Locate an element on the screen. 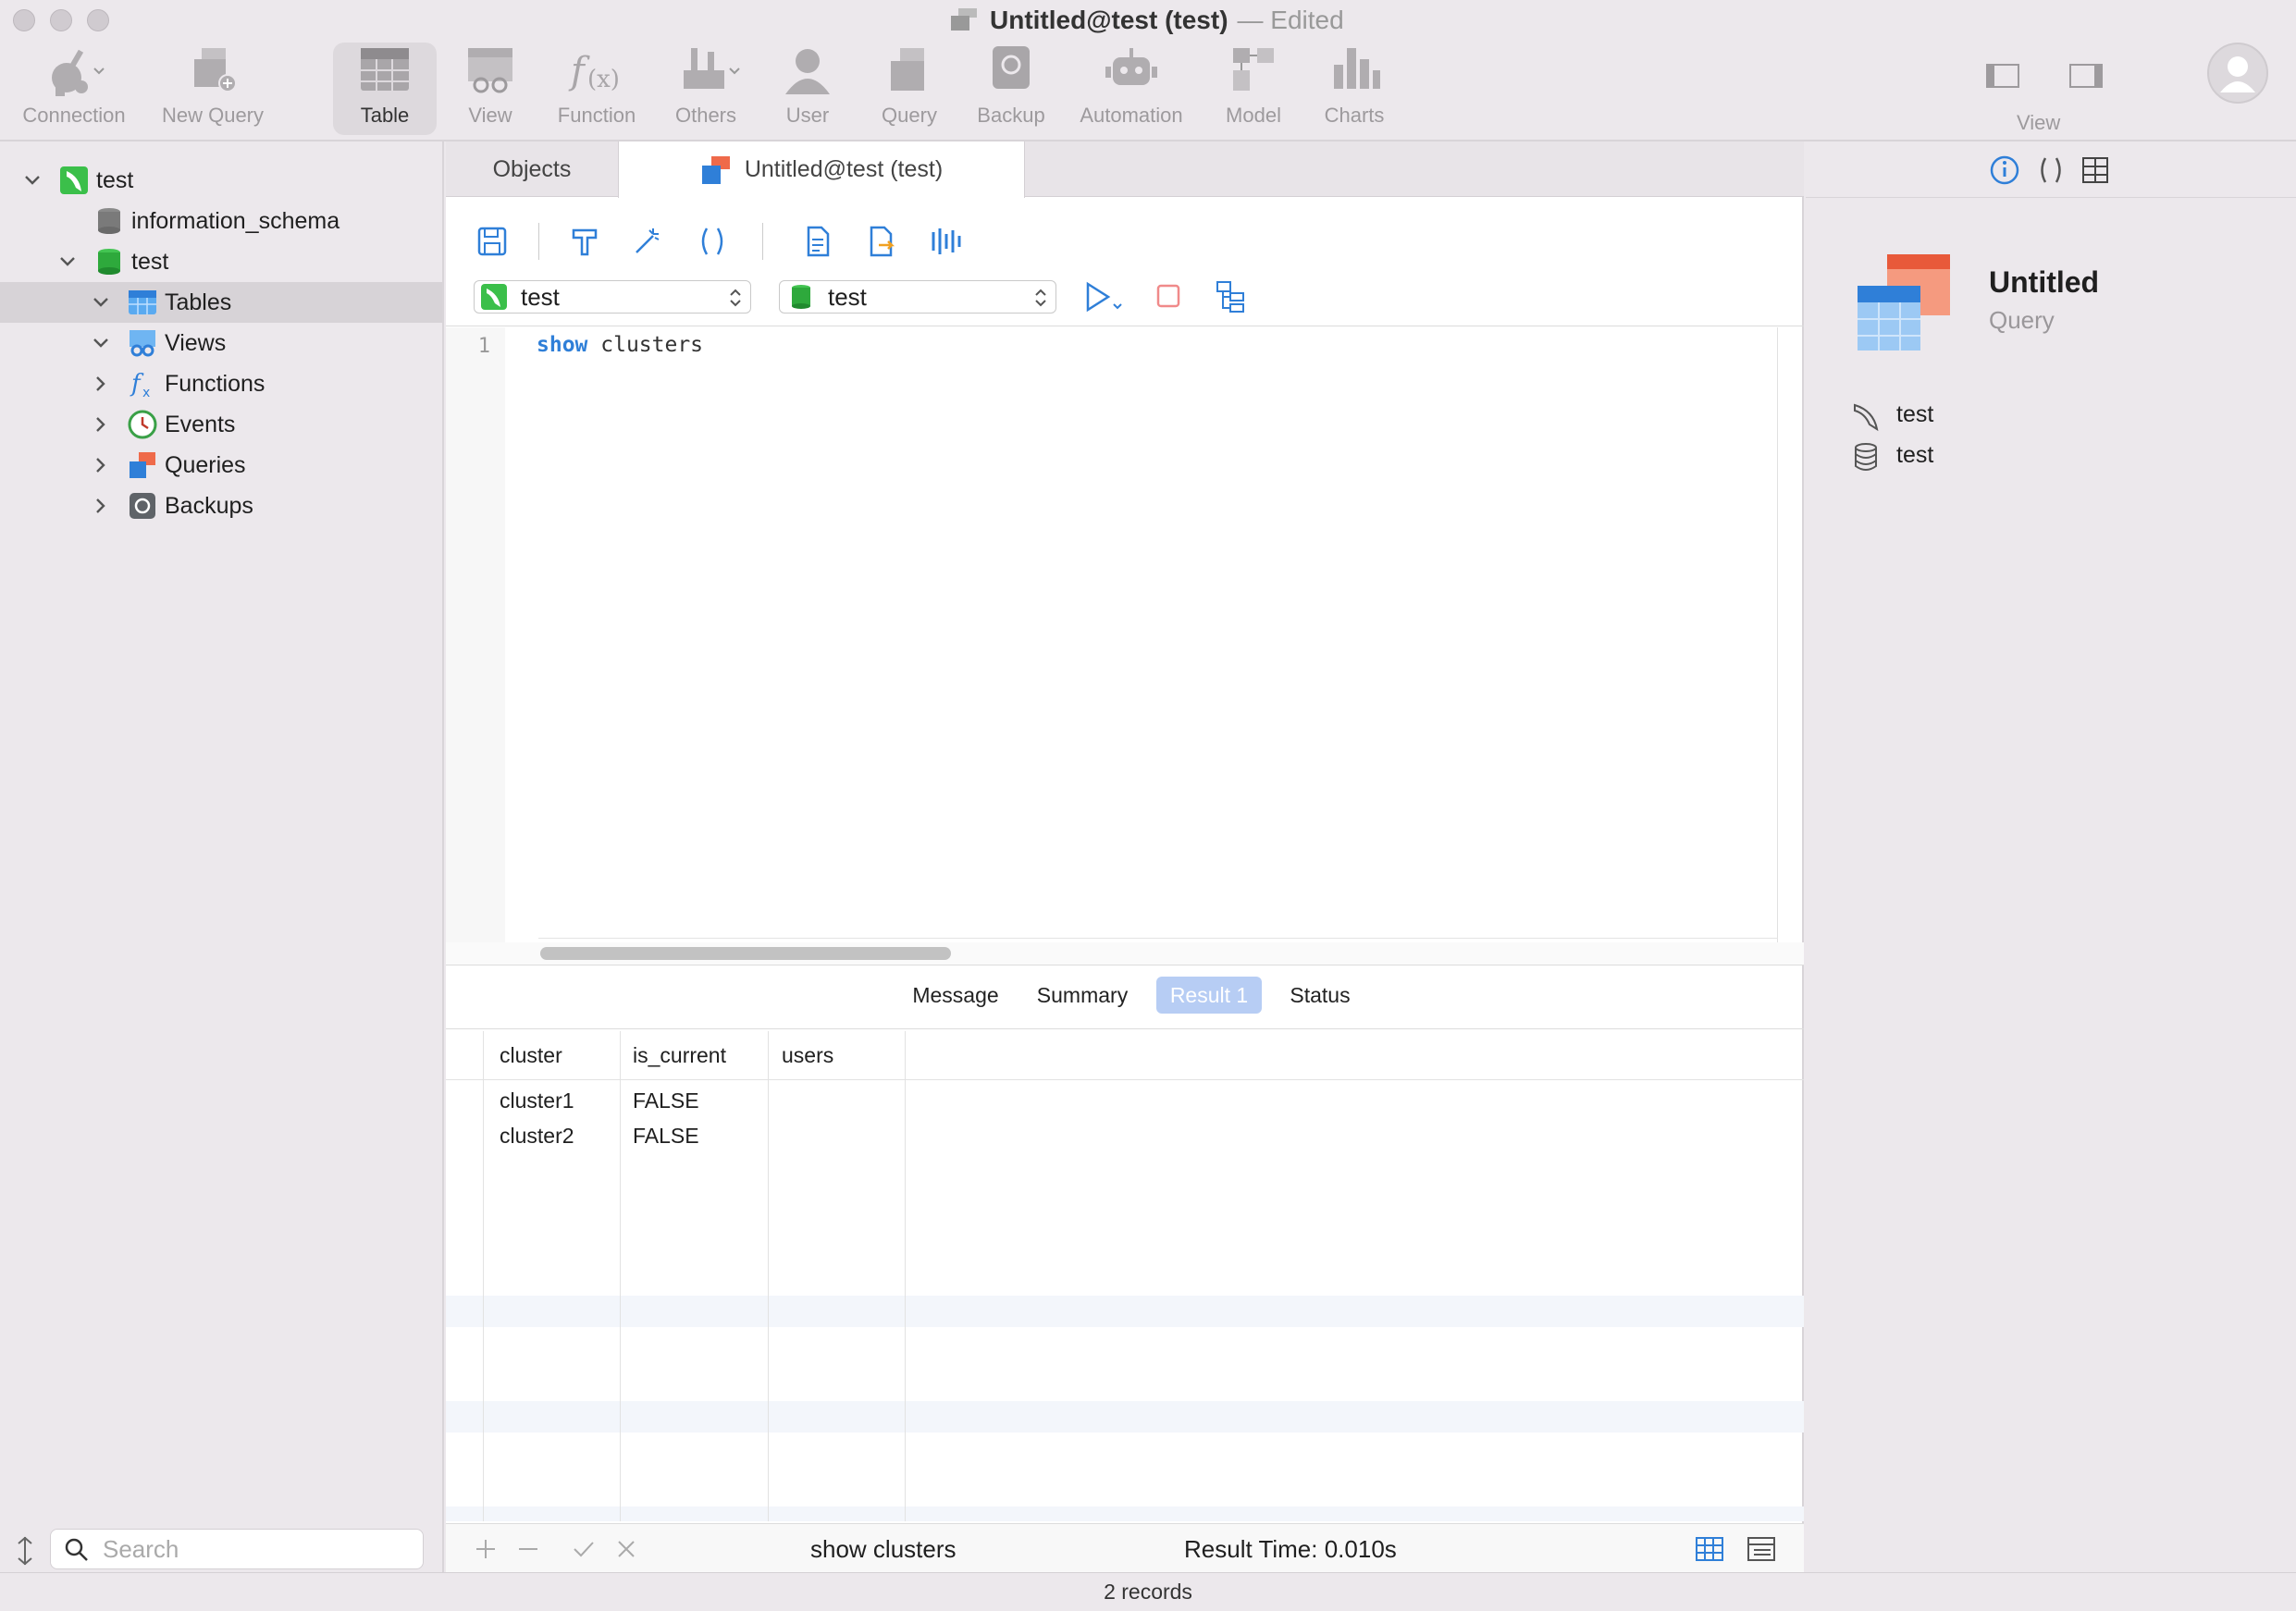 Image resolution: width=2296 pixels, height=1611 pixels. info-database: test is located at coordinates (1915, 455).